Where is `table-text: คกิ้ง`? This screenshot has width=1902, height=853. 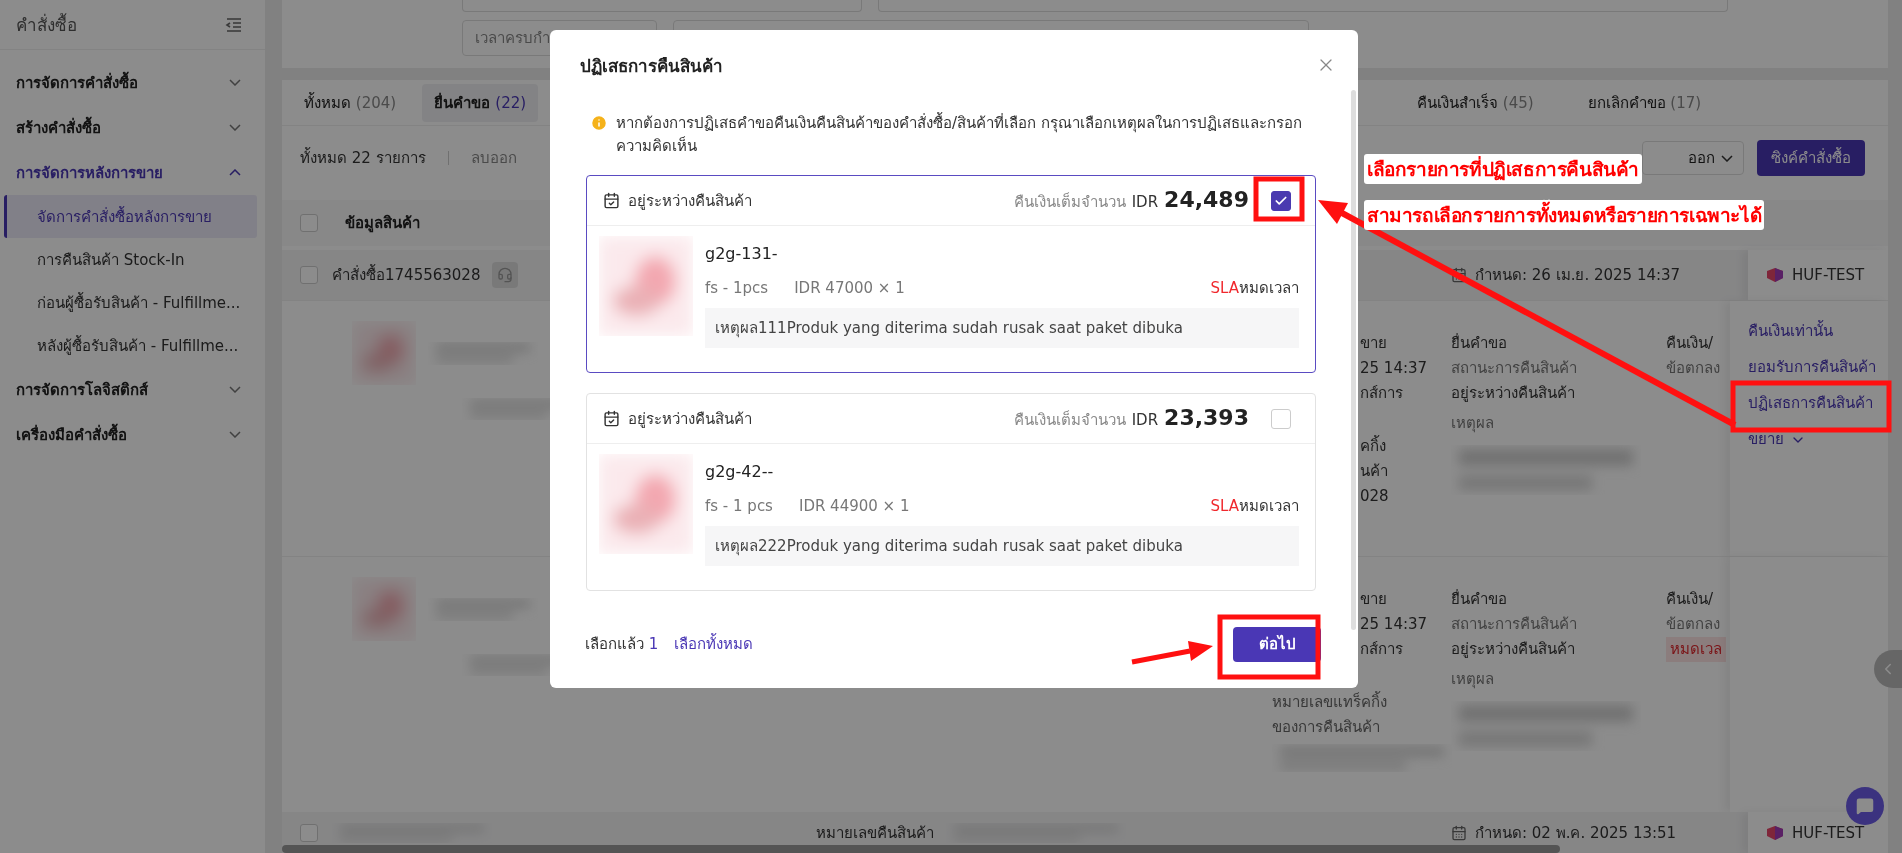
table-text: คกิ้ง is located at coordinates (1373, 445).